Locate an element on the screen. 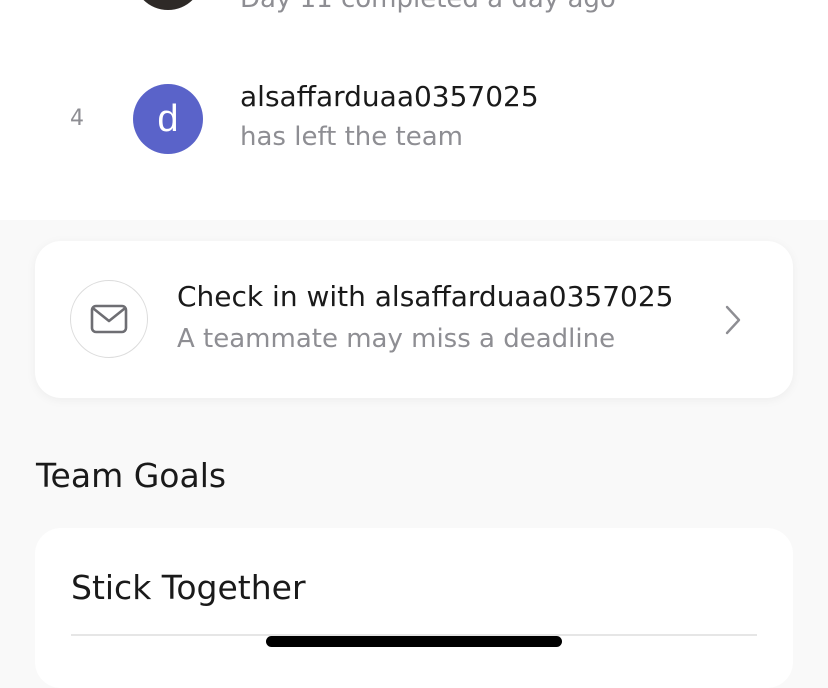 Image resolution: width=828 pixels, height=688 pixels. member-rank: 4 is located at coordinates (77, 118).